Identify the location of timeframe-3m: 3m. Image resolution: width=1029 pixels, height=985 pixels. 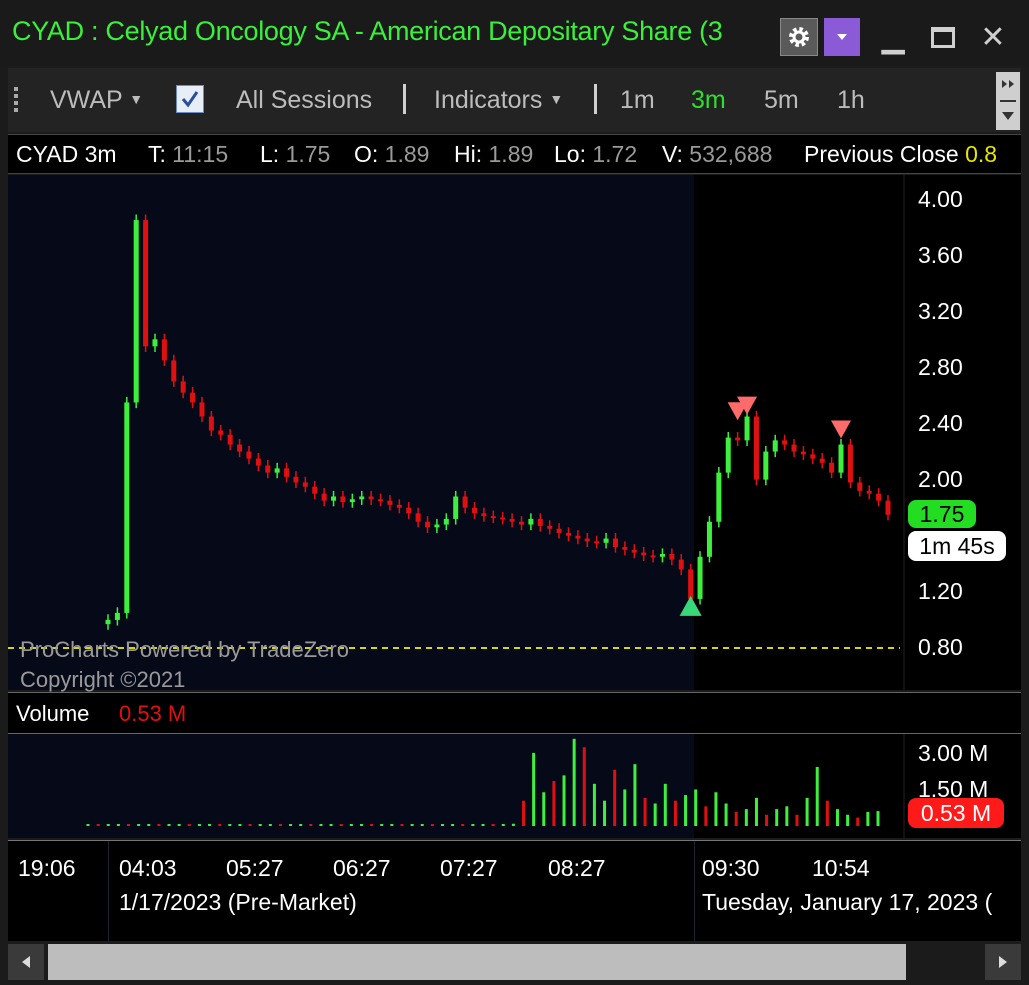
(708, 100).